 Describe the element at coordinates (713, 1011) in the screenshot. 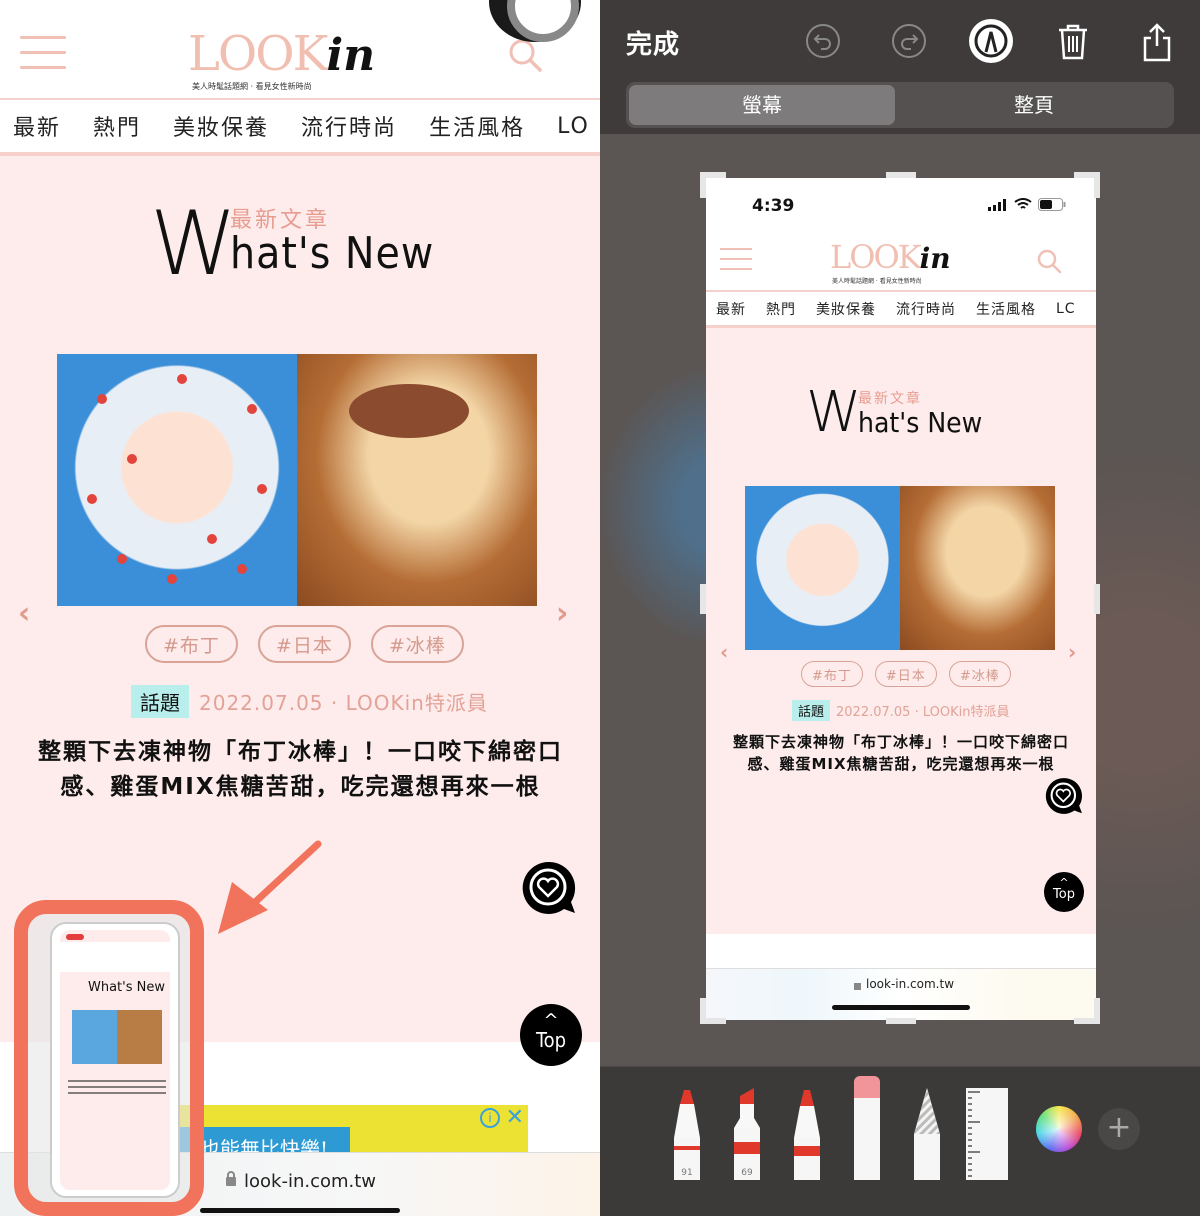

I see `crop-handle-bottom-left` at that location.